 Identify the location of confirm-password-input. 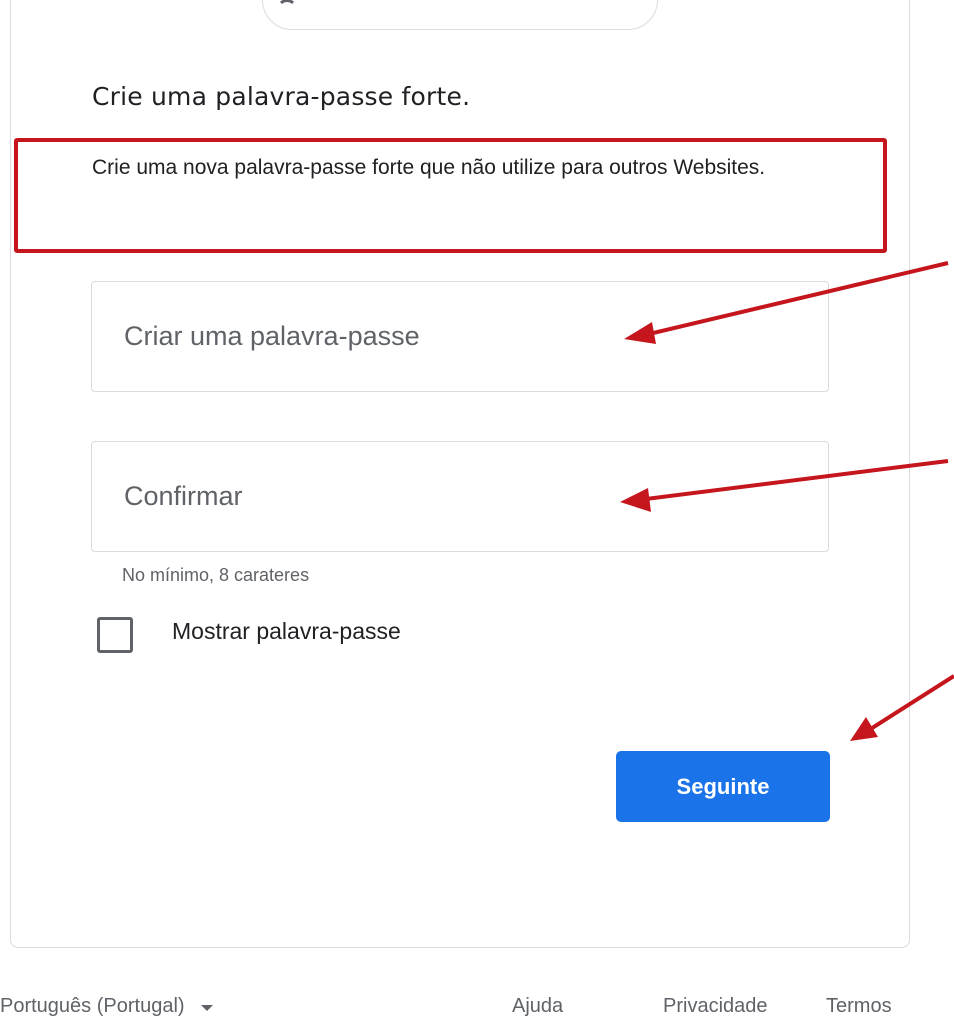
(460, 496).